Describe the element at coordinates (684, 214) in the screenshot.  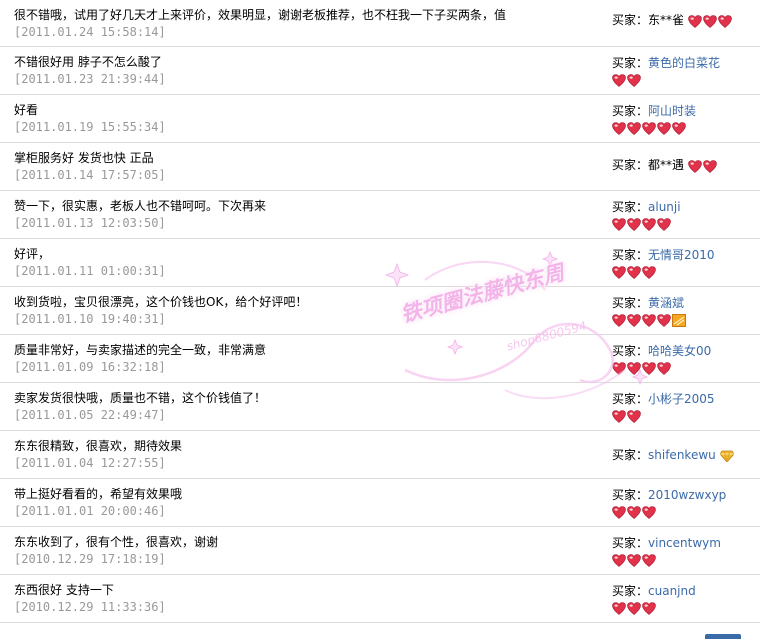
I see `buyer-info: 买家：alunji` at that location.